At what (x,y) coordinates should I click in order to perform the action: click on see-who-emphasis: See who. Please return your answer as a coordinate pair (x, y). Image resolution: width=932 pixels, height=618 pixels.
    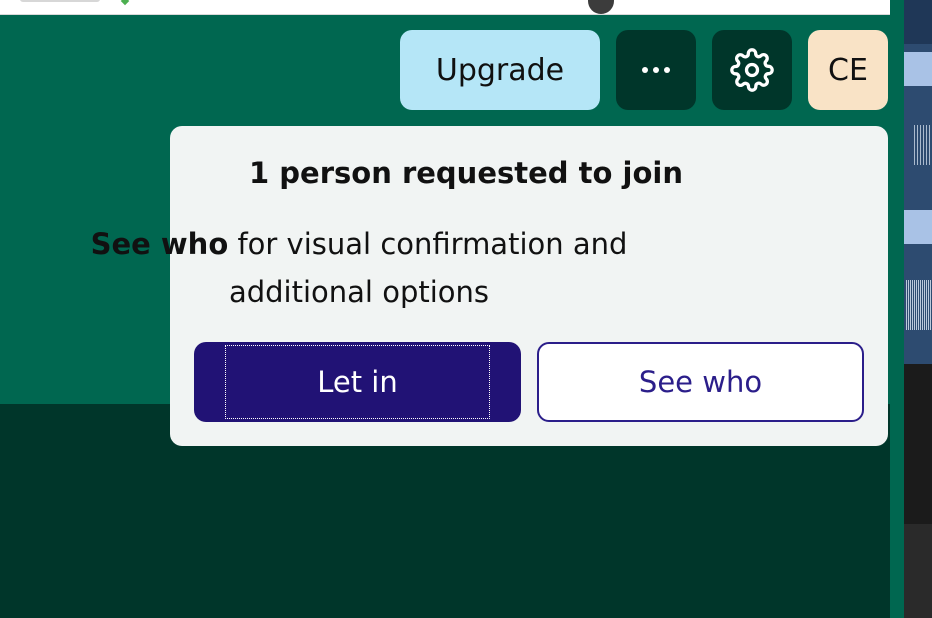
    Looking at the image, I should click on (159, 244).